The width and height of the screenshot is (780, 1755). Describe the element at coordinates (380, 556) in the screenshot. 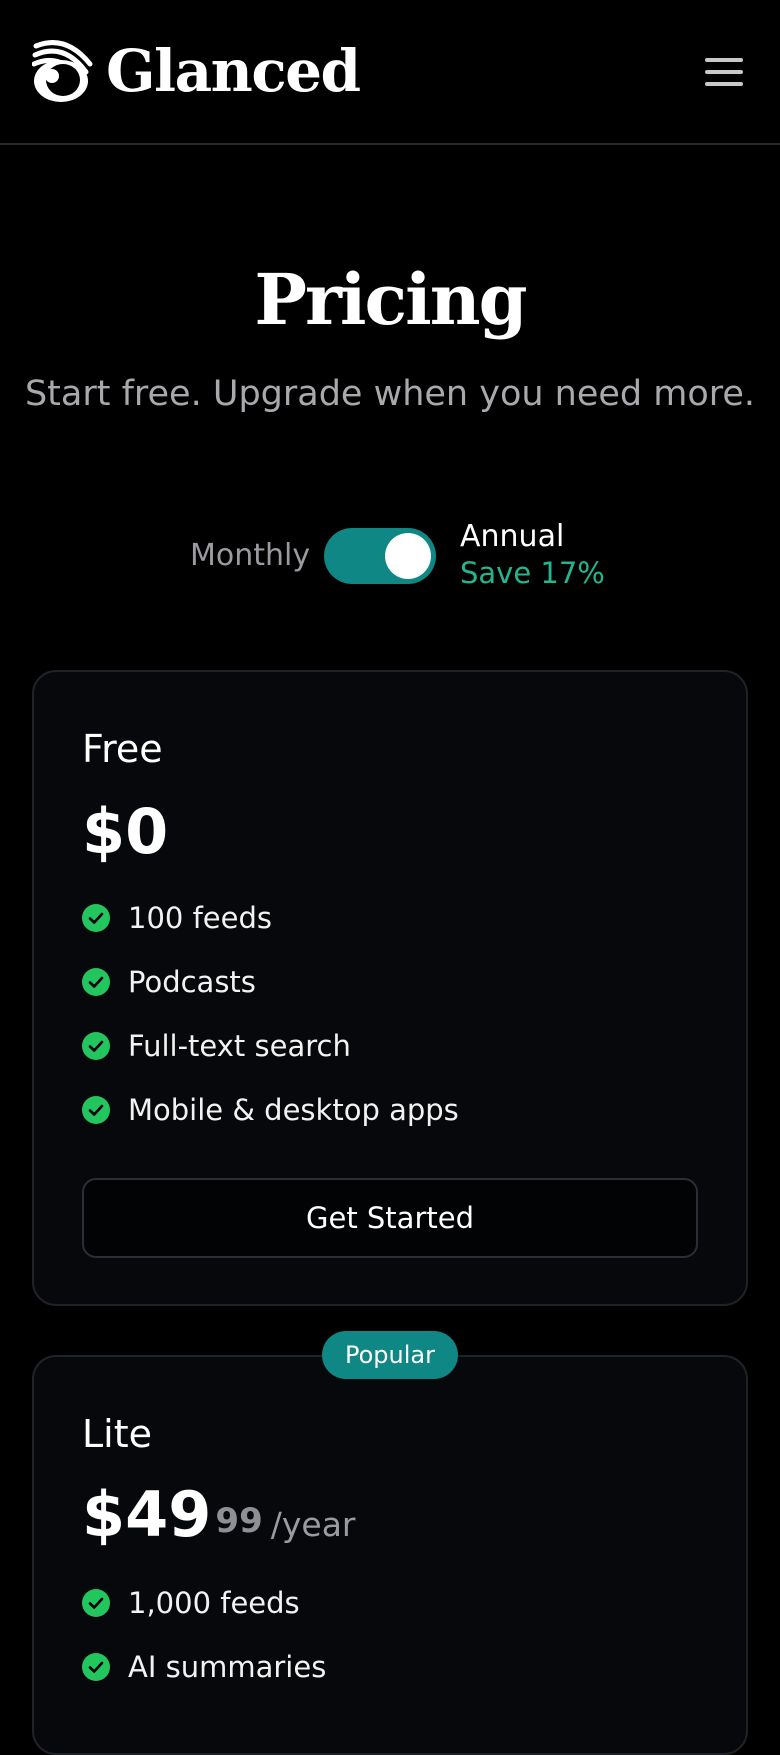

I see `billing-period-toggle` at that location.